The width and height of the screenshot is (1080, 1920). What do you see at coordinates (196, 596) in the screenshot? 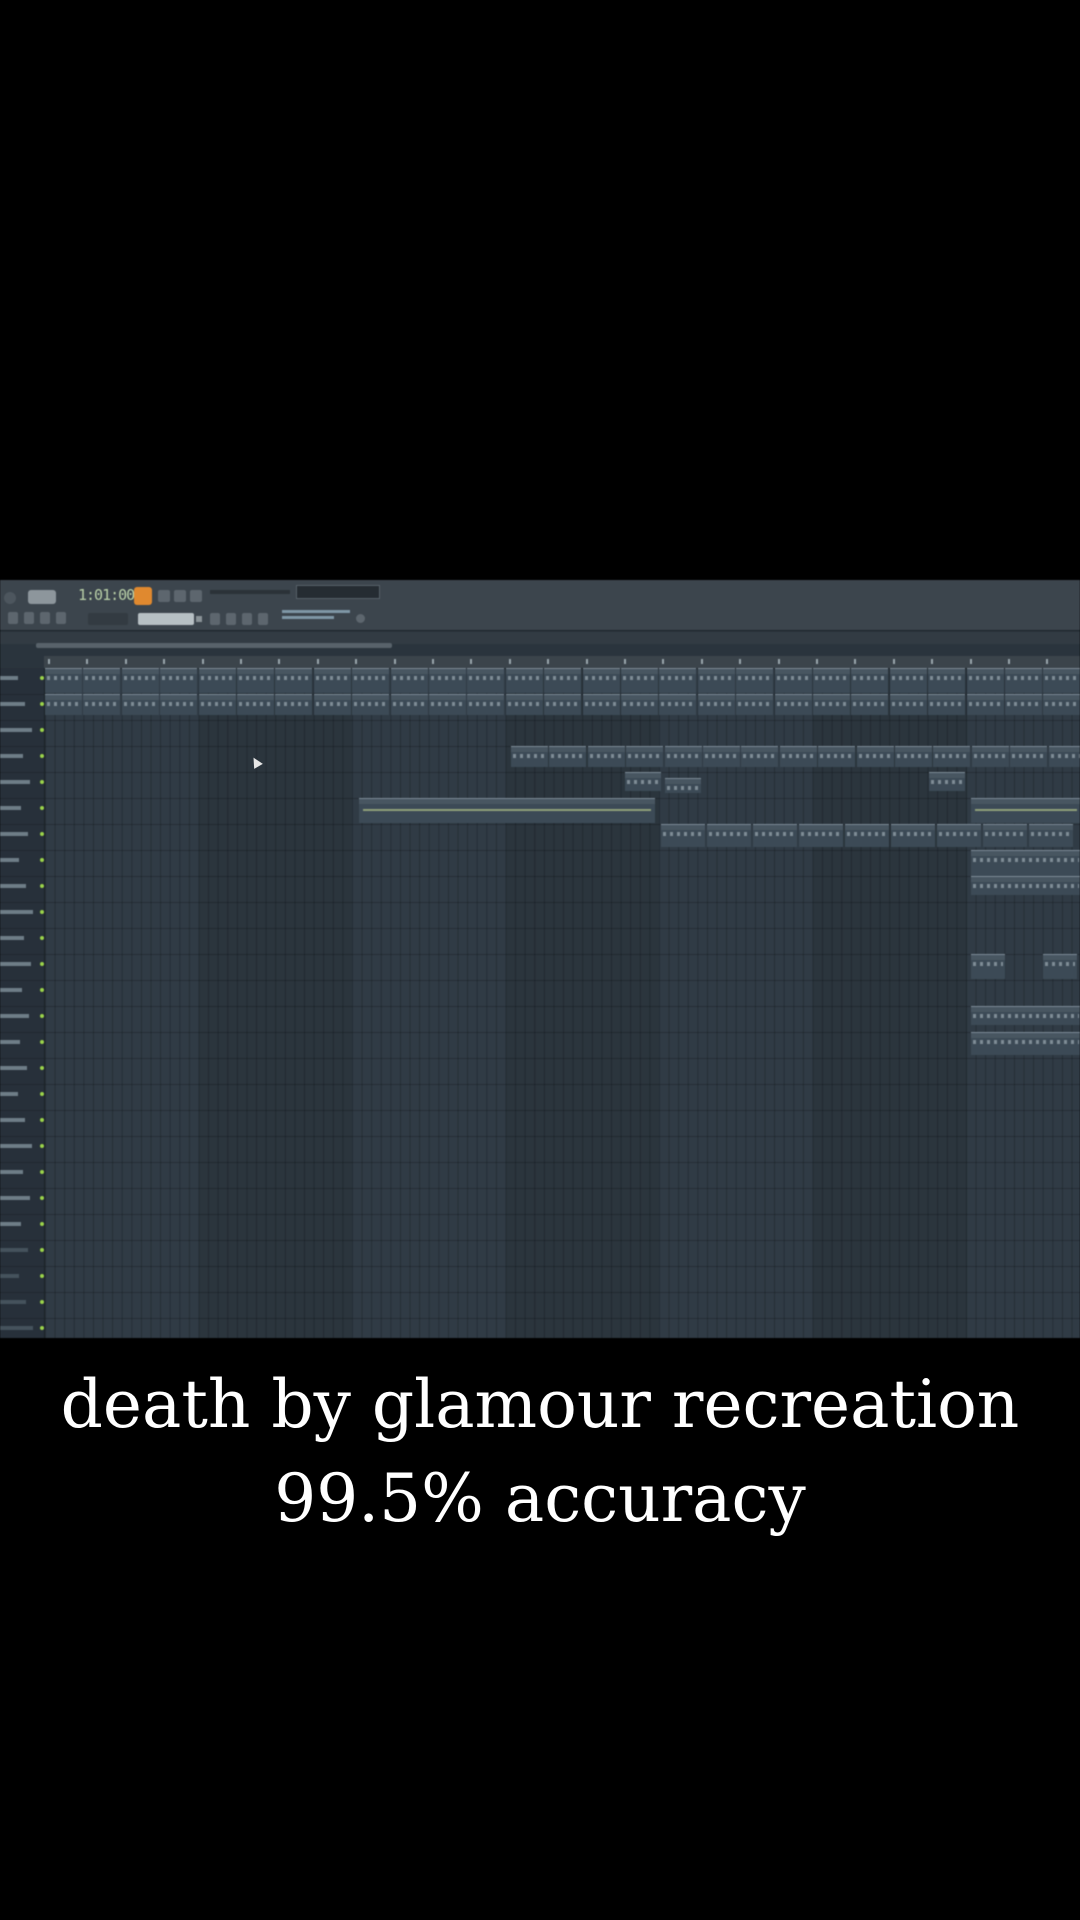
I see `loop-button` at bounding box center [196, 596].